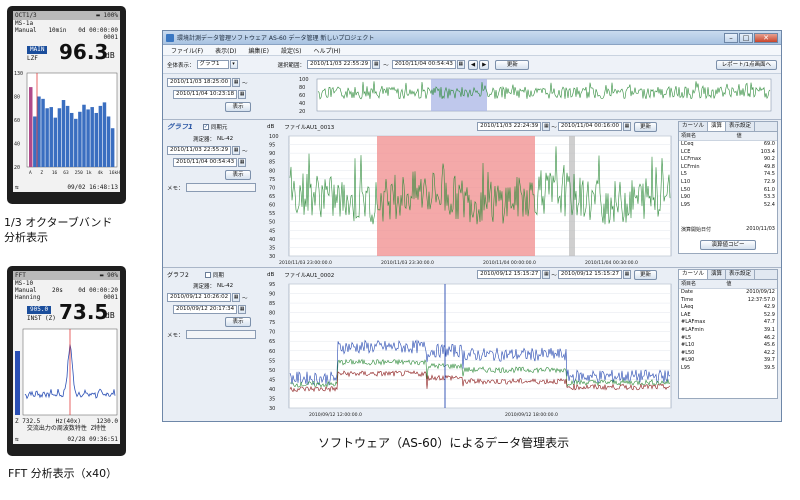 This screenshot has width=800, height=500. I want to click on range-end-field: 2010/11/04 00:54:43, so click(423, 64).